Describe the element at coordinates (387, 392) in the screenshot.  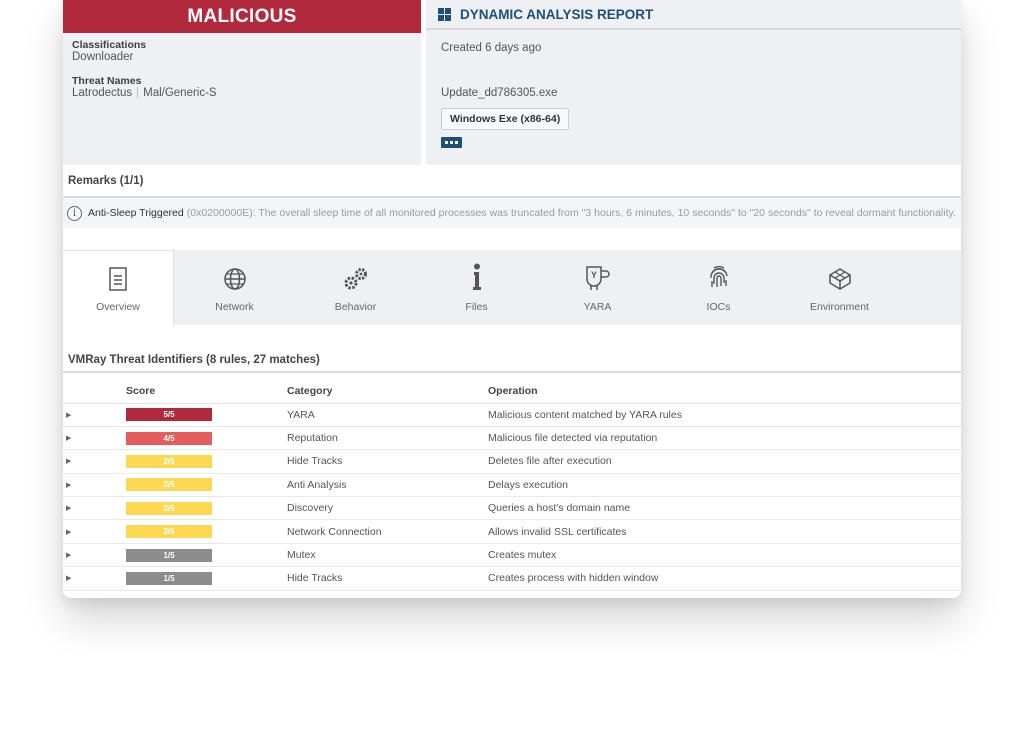
I see `column-category: Category` at that location.